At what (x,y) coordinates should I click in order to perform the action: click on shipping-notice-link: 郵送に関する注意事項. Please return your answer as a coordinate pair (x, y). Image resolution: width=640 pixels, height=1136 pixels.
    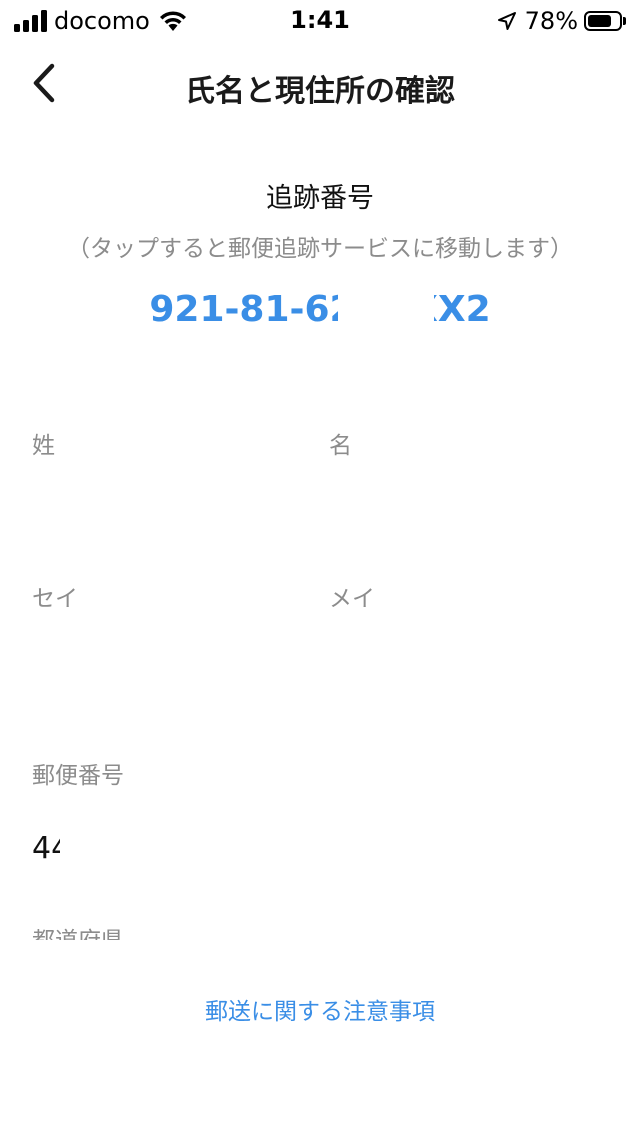
    Looking at the image, I should click on (320, 1009).